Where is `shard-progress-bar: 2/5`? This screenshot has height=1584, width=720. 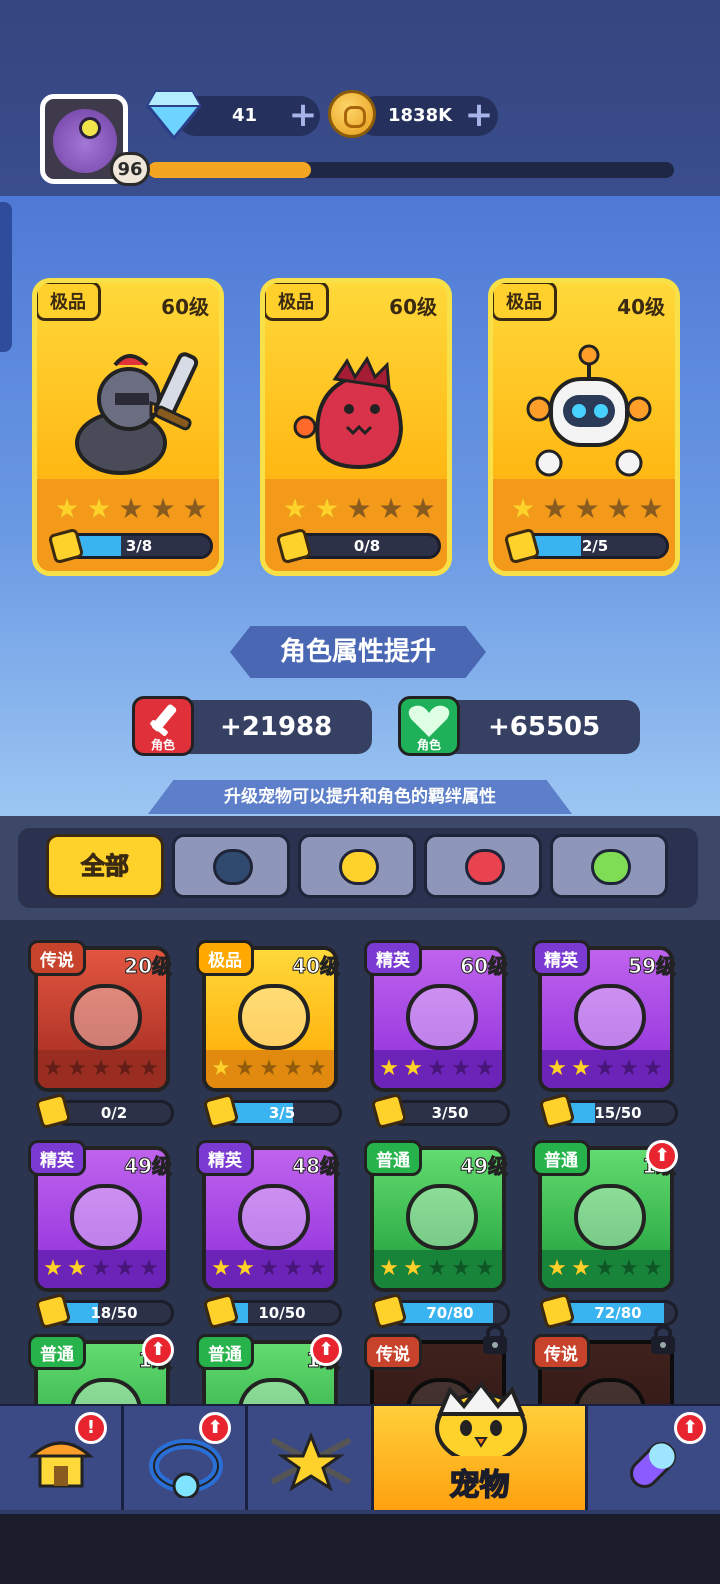
shard-progress-bar: 2/5 is located at coordinates (595, 546).